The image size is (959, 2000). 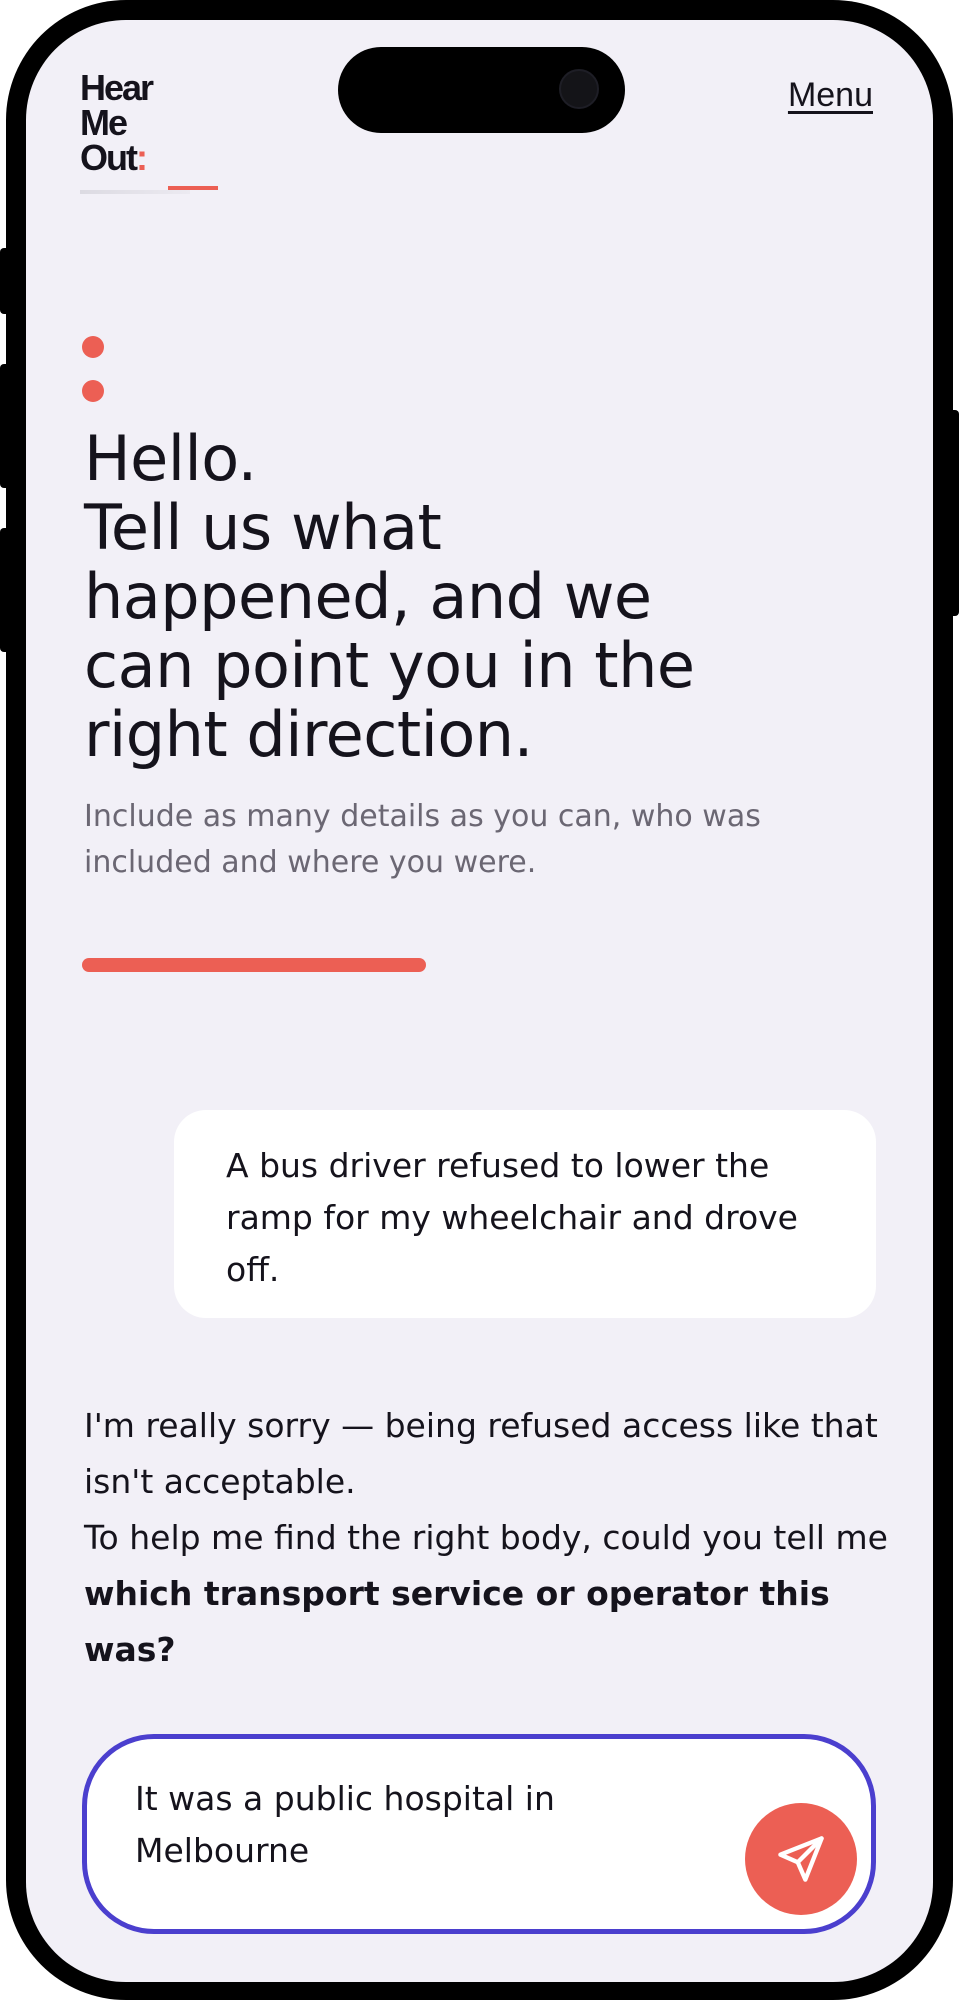 I want to click on camera-lens-icon, so click(x=579, y=89).